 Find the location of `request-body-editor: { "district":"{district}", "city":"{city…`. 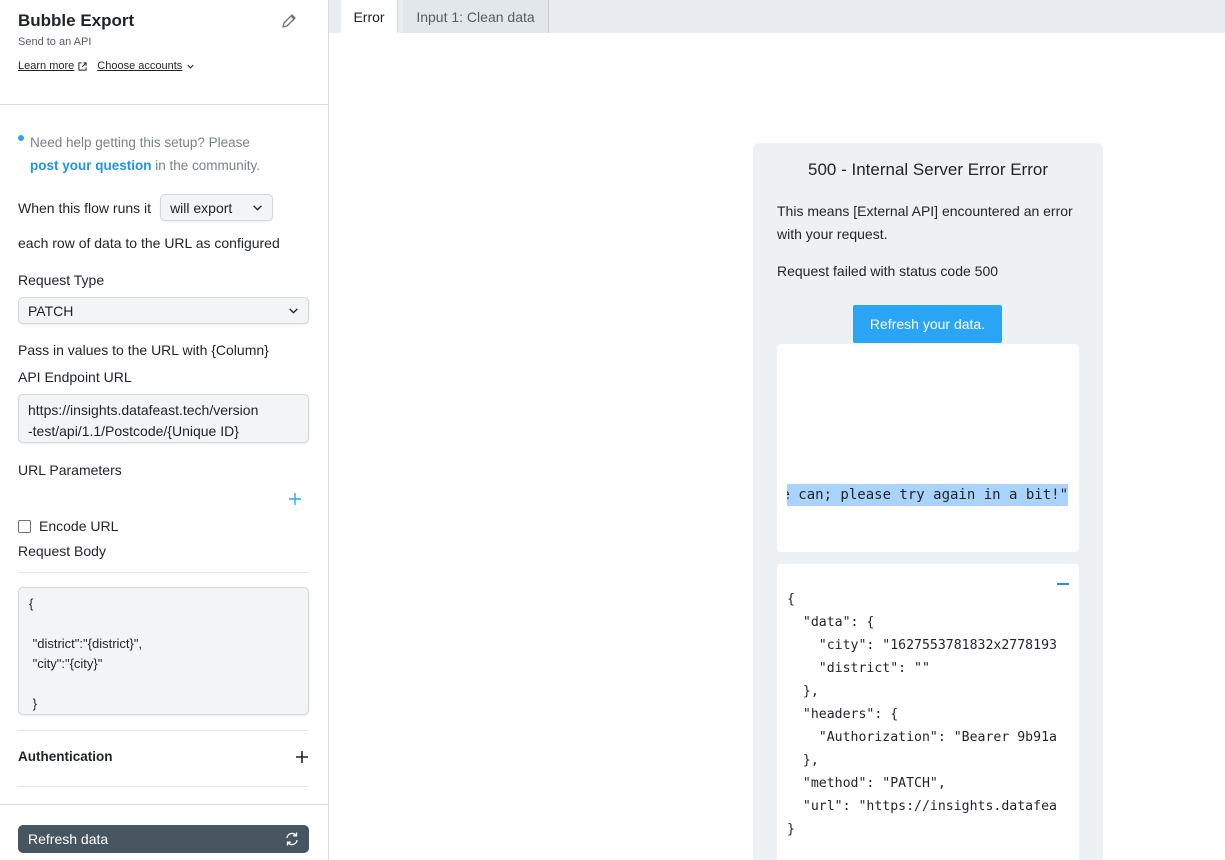

request-body-editor: { "district":"{district}", "city":"{city… is located at coordinates (163, 651).